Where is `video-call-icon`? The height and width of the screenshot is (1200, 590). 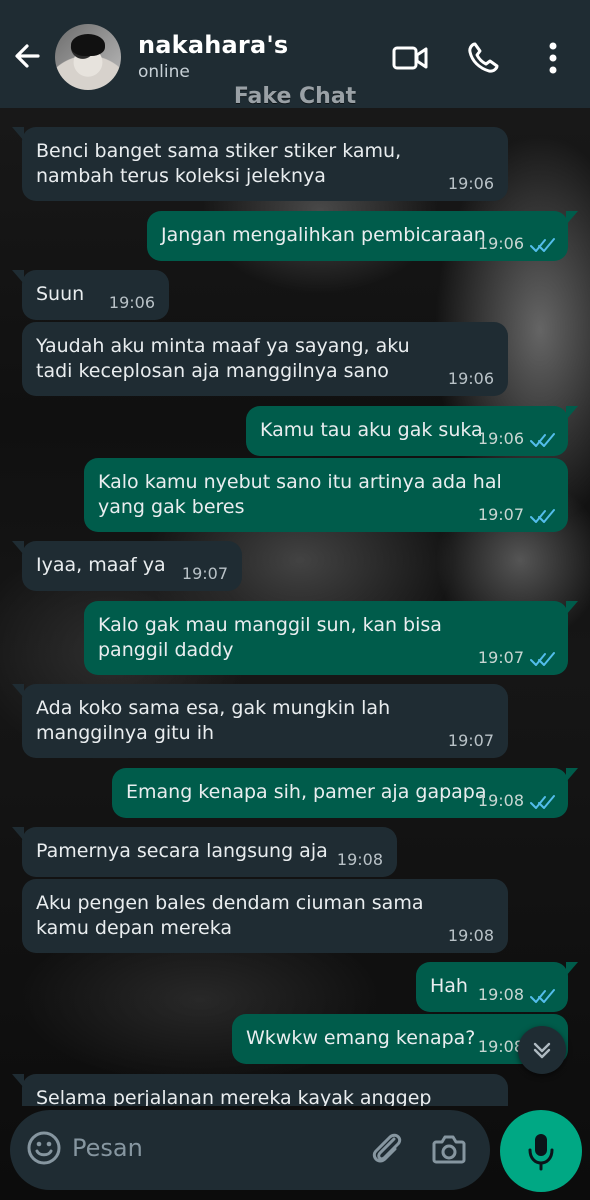
video-call-icon is located at coordinates (410, 58).